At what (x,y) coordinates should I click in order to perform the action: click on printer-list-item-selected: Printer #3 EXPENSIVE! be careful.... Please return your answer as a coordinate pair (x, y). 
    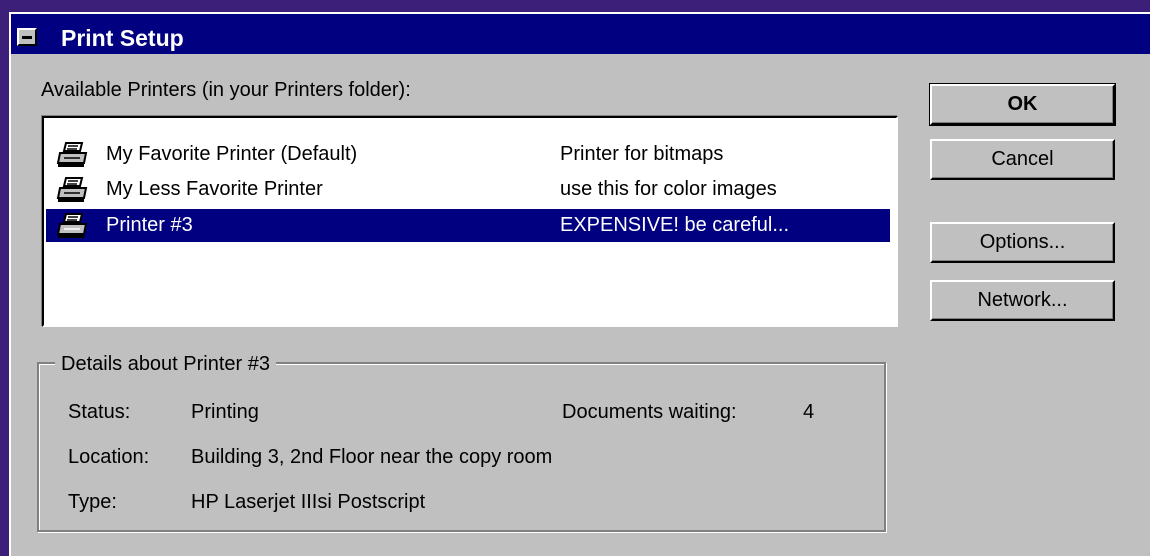
    Looking at the image, I should click on (468, 225).